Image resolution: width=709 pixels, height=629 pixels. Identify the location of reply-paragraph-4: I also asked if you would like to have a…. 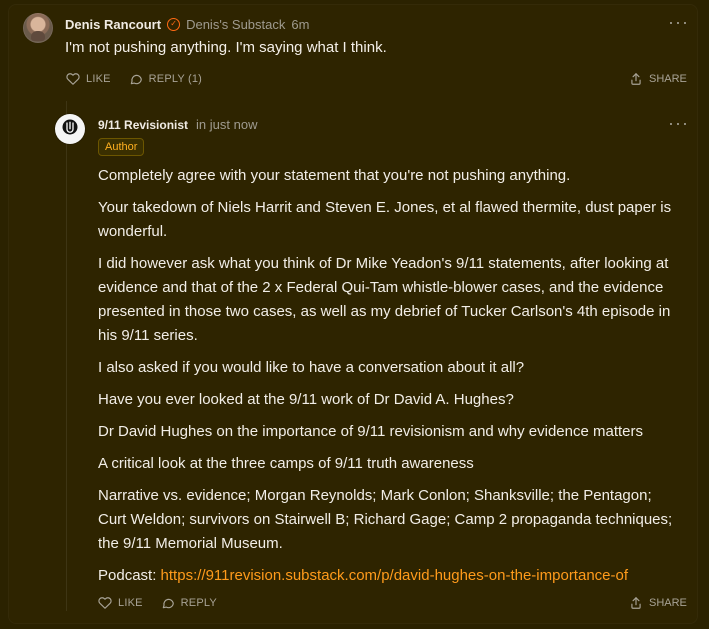
(311, 367).